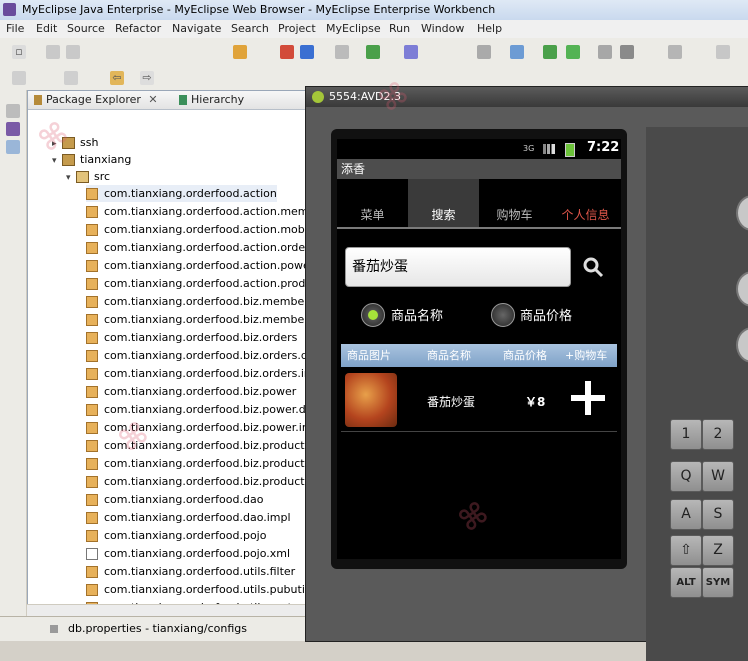  I want to click on run-server-icon, so click(307, 52).